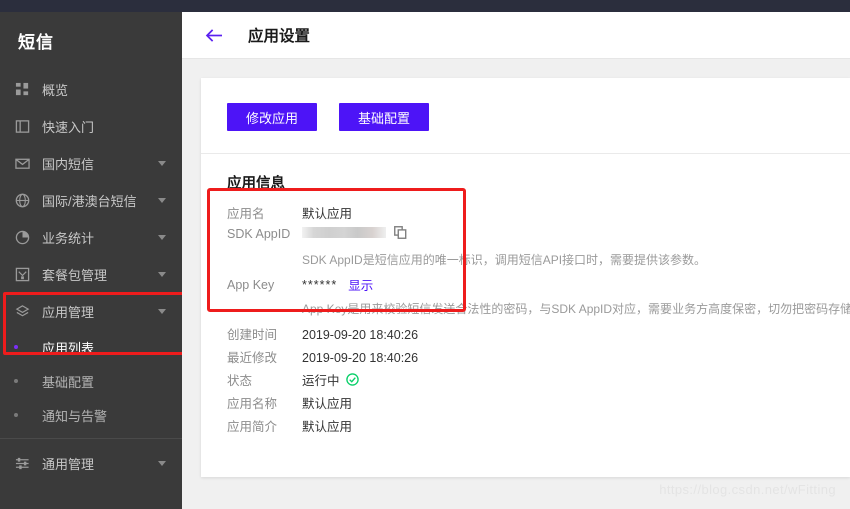 Image resolution: width=850 pixels, height=509 pixels. I want to click on sidebar-subitem-label: 应用列表, so click(68, 348).